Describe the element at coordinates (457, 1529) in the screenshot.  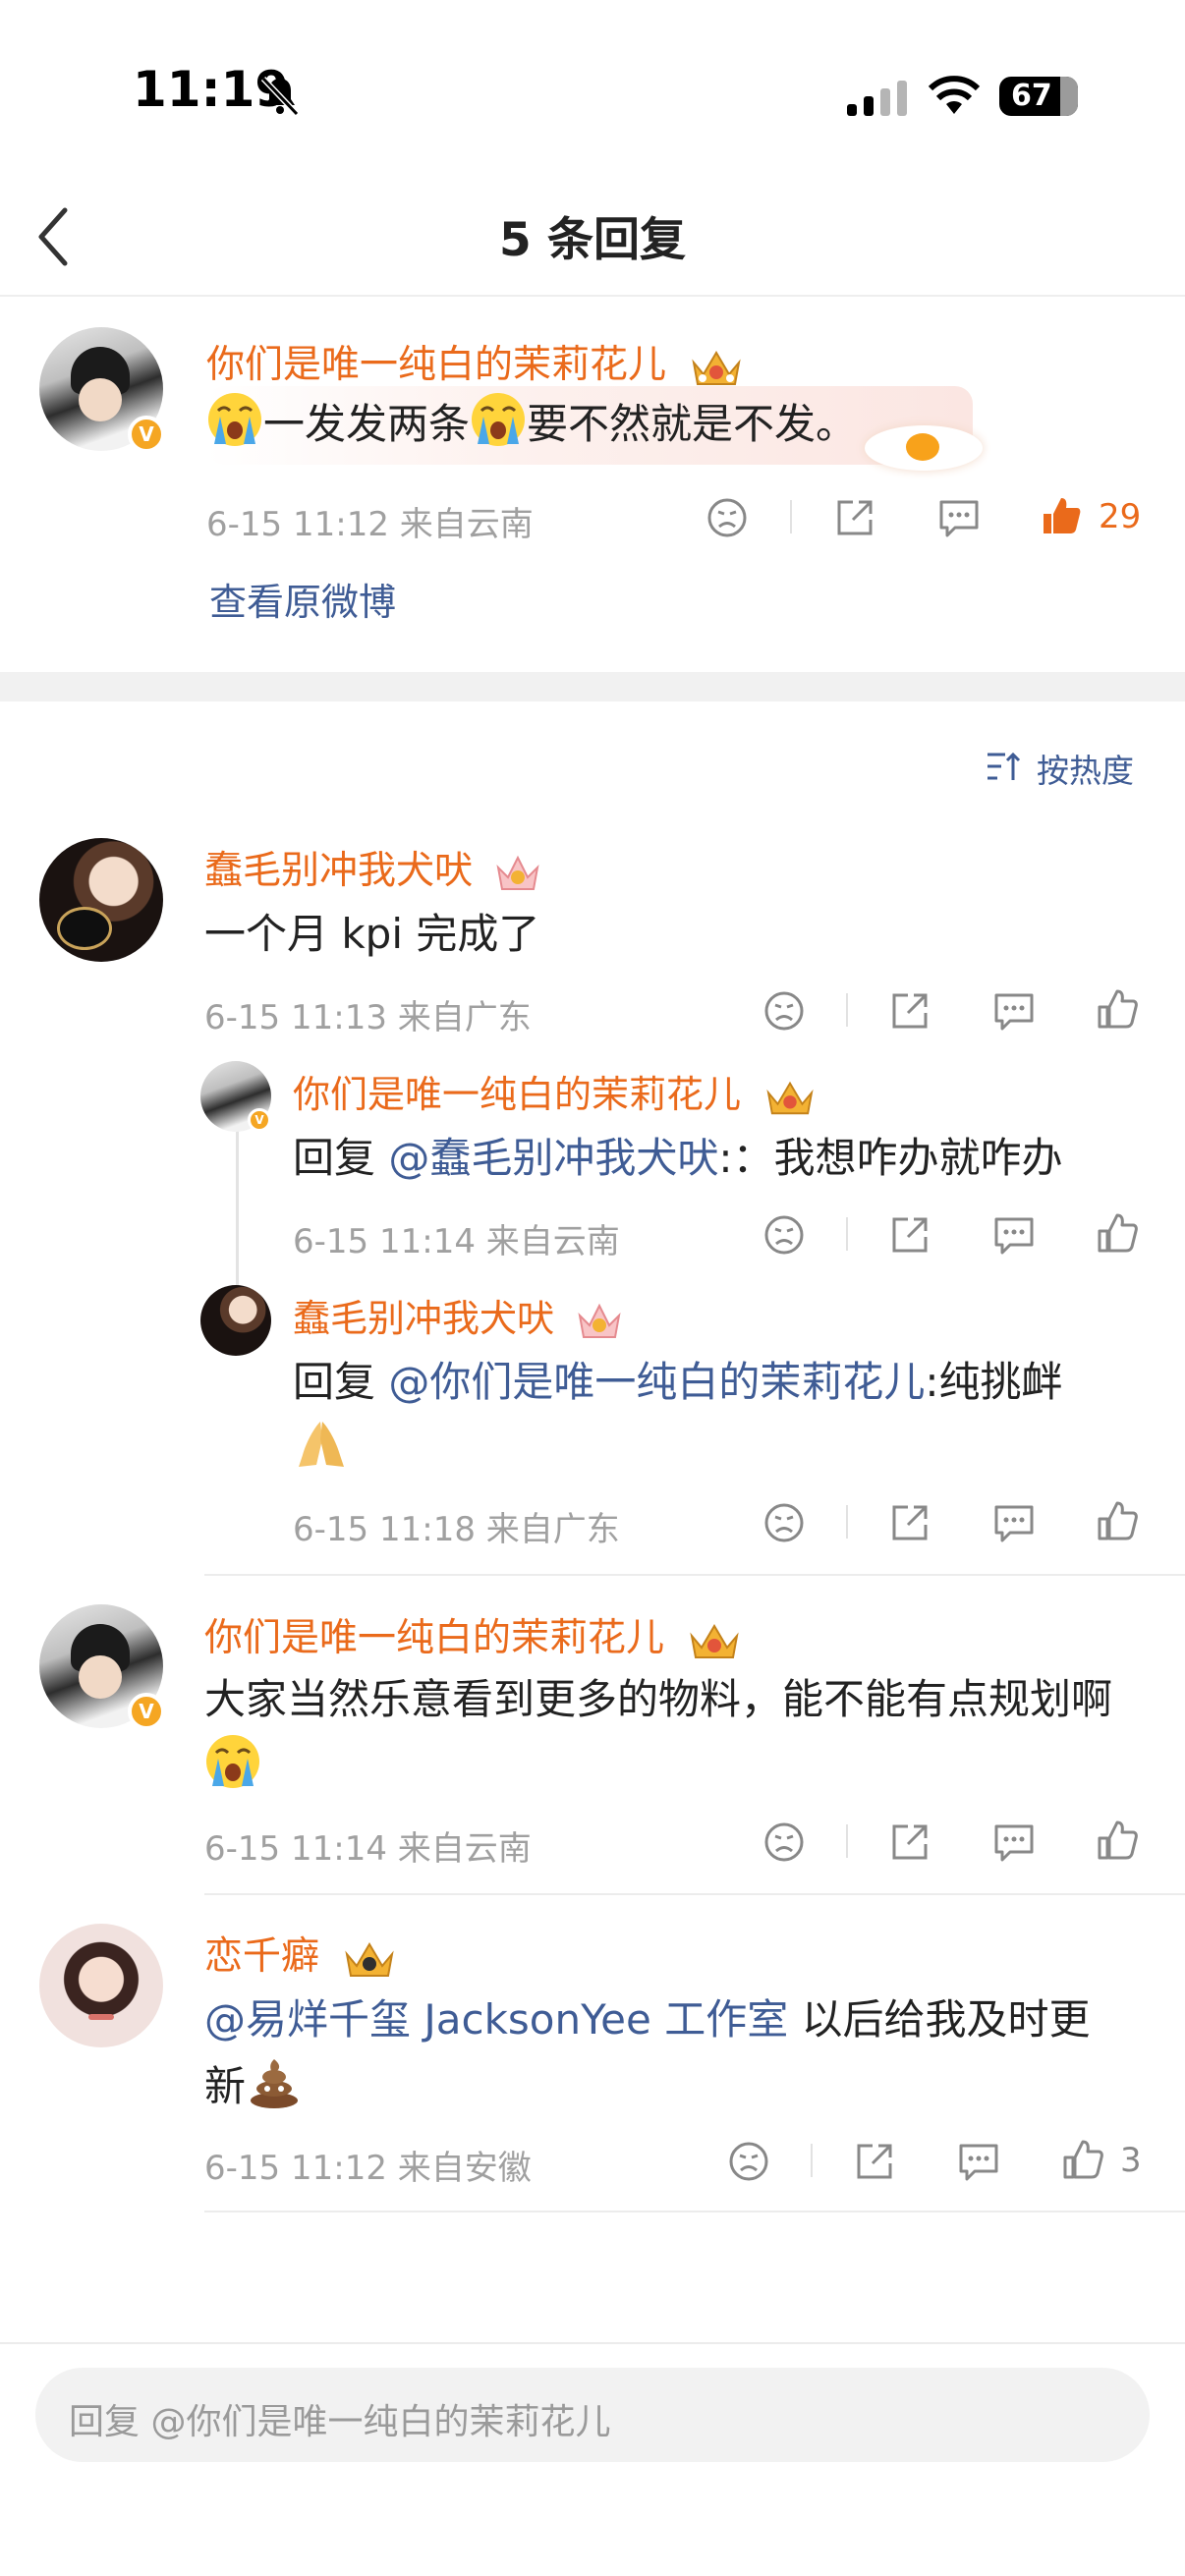
I see `reply-meta: 6-15 11:18 来自广东` at that location.